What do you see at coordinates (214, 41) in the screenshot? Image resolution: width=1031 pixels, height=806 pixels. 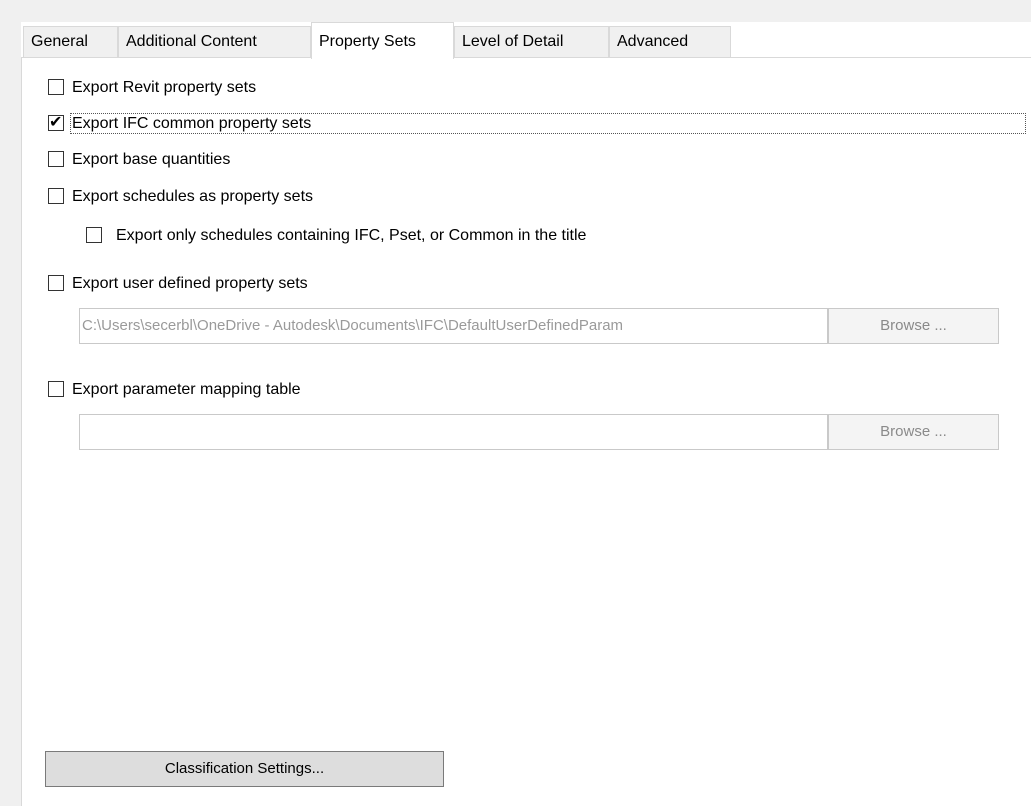 I see `tab-additional-content: Additional Content` at bounding box center [214, 41].